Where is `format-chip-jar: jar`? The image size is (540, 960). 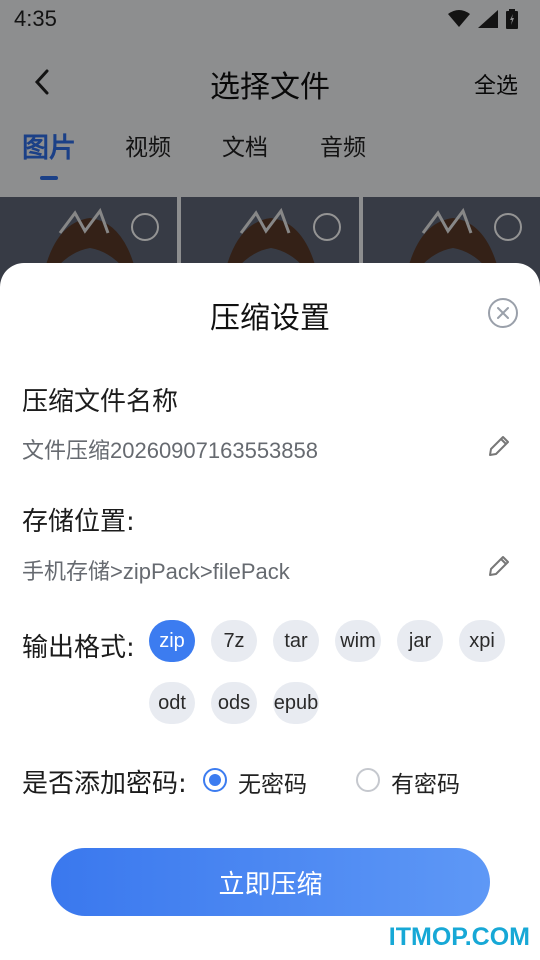
format-chip-jar: jar is located at coordinates (420, 641).